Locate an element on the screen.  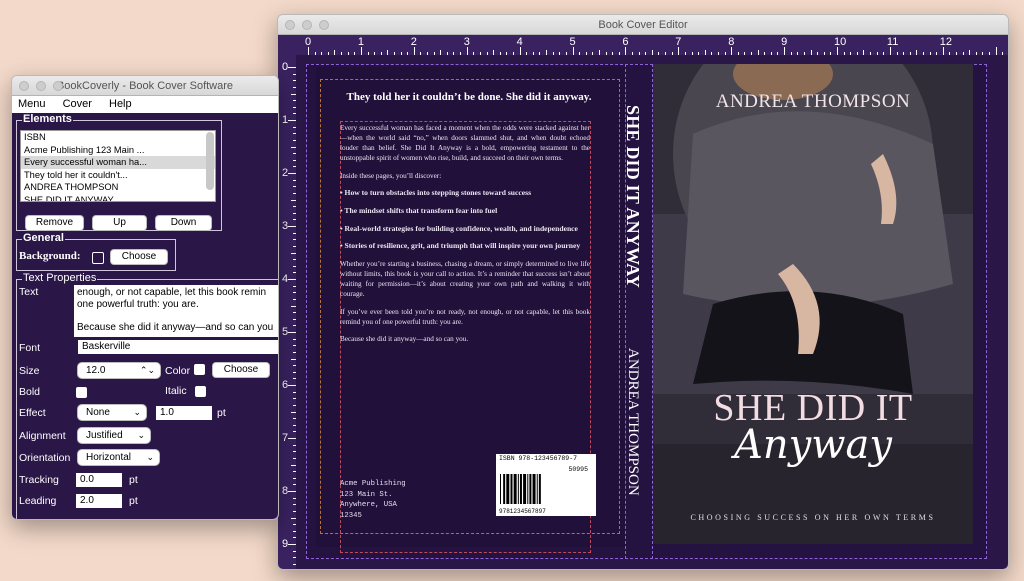
zoom-window-button is located at coordinates (324, 25).